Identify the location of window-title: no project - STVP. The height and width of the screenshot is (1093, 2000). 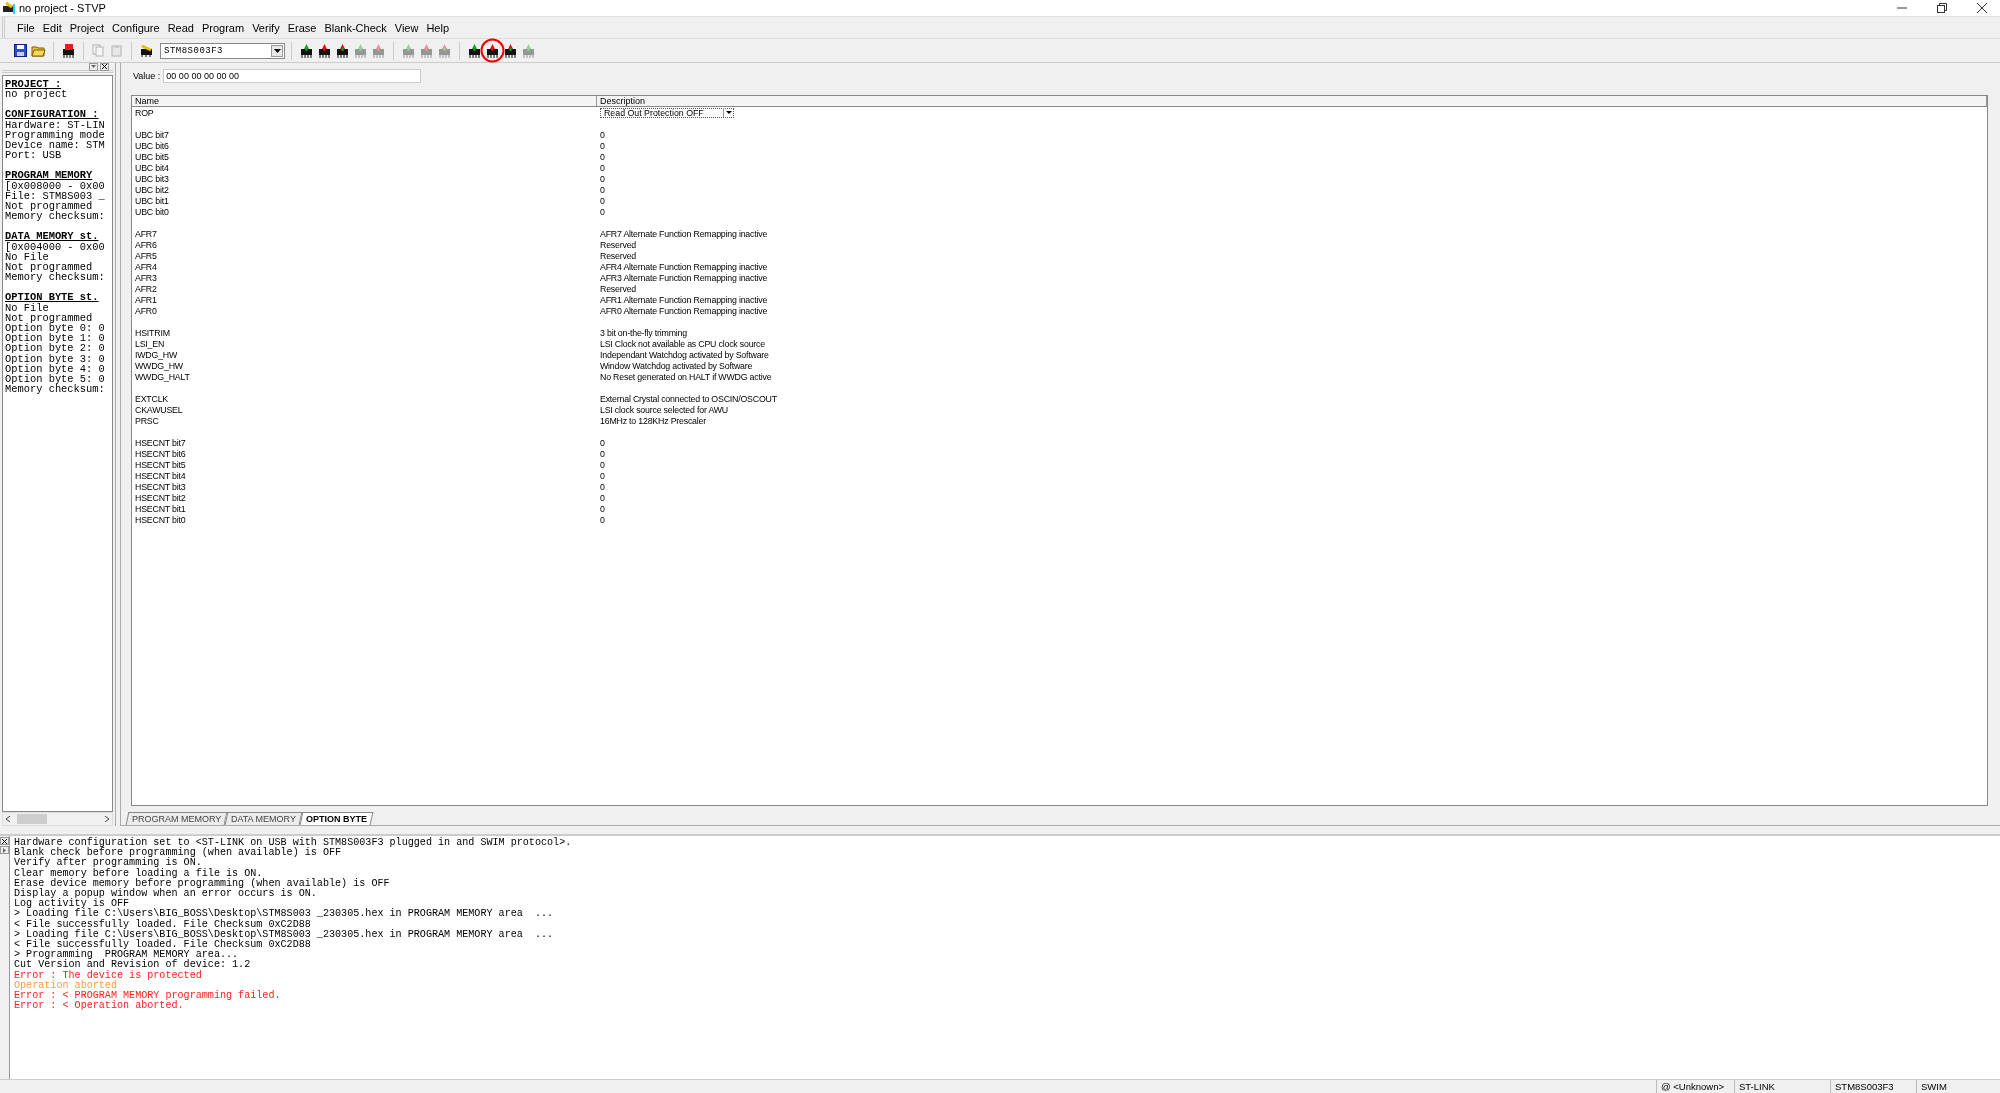
(63, 8).